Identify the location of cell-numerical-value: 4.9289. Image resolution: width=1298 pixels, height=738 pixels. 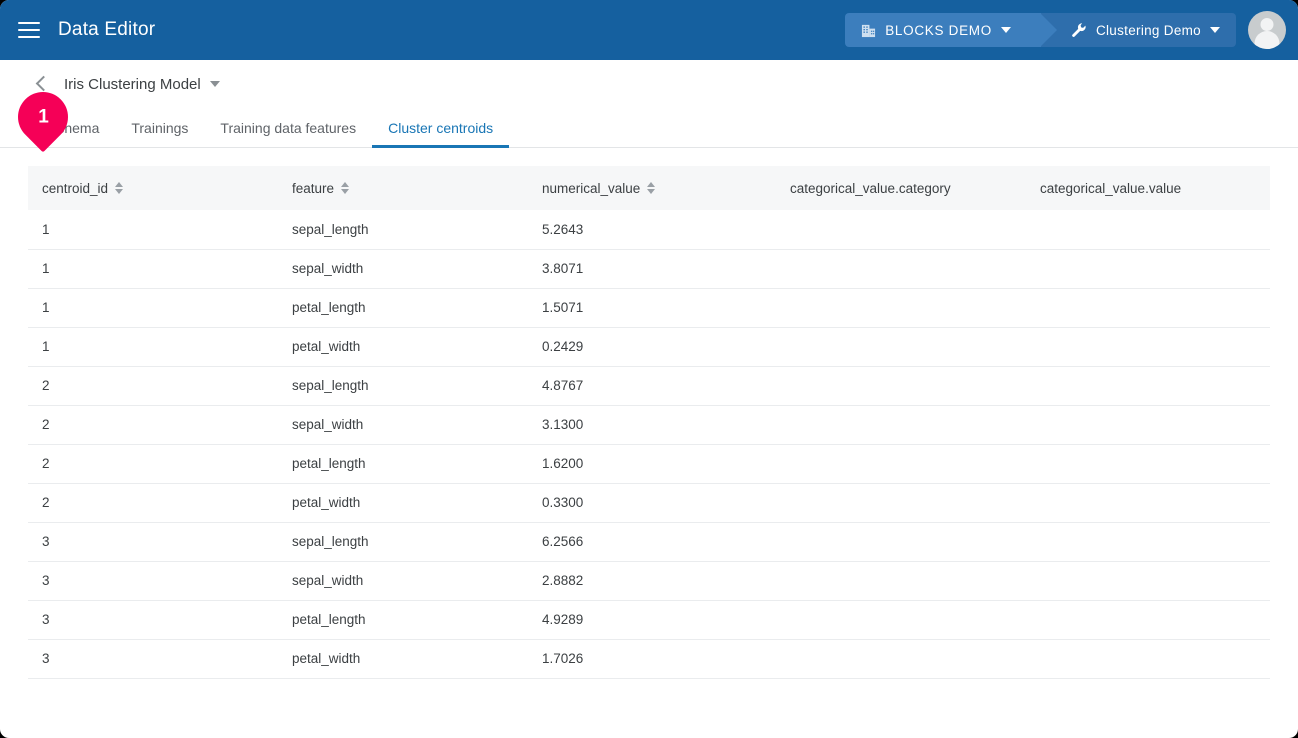
(652, 620).